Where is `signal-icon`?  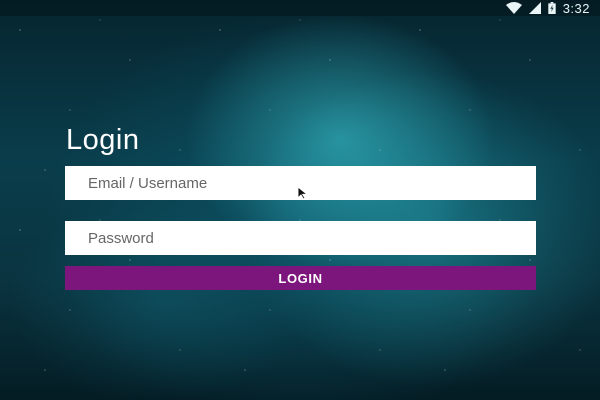 signal-icon is located at coordinates (534, 8).